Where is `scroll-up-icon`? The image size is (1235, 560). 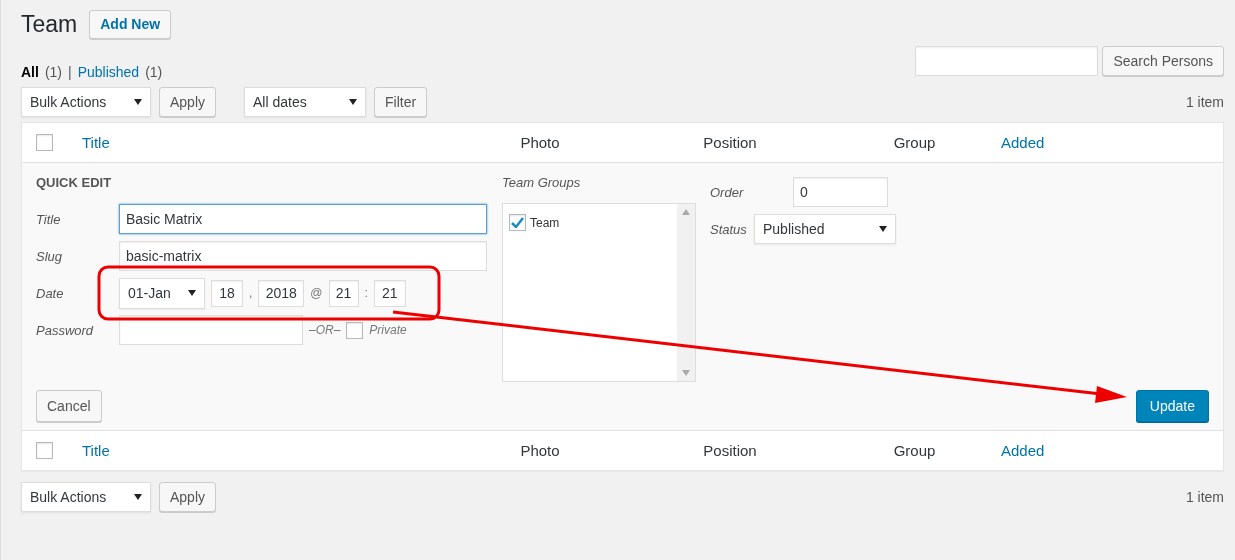 scroll-up-icon is located at coordinates (686, 212).